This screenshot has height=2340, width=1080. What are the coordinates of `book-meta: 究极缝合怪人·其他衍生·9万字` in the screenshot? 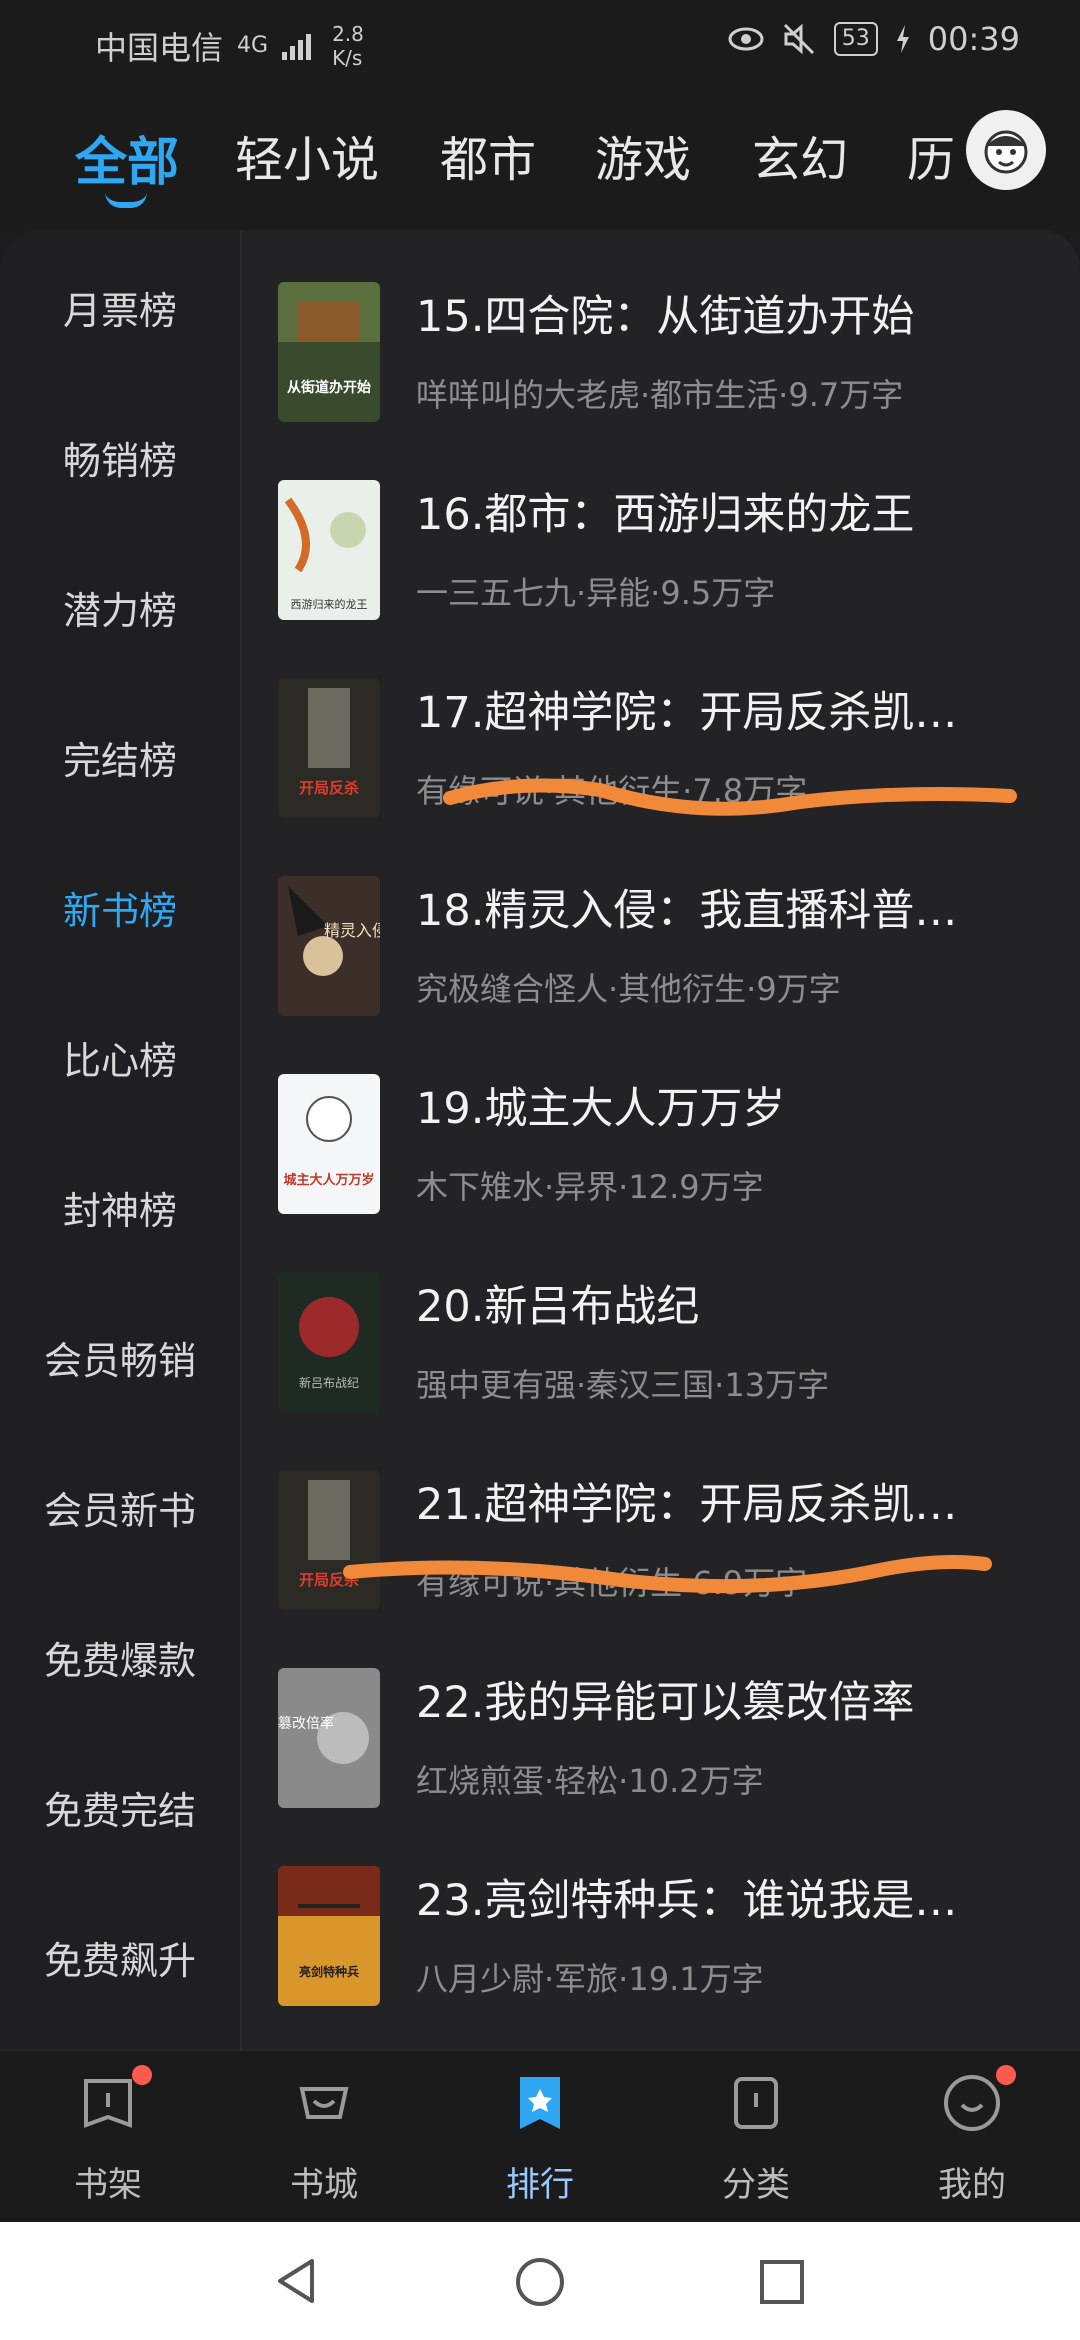 It's located at (628, 989).